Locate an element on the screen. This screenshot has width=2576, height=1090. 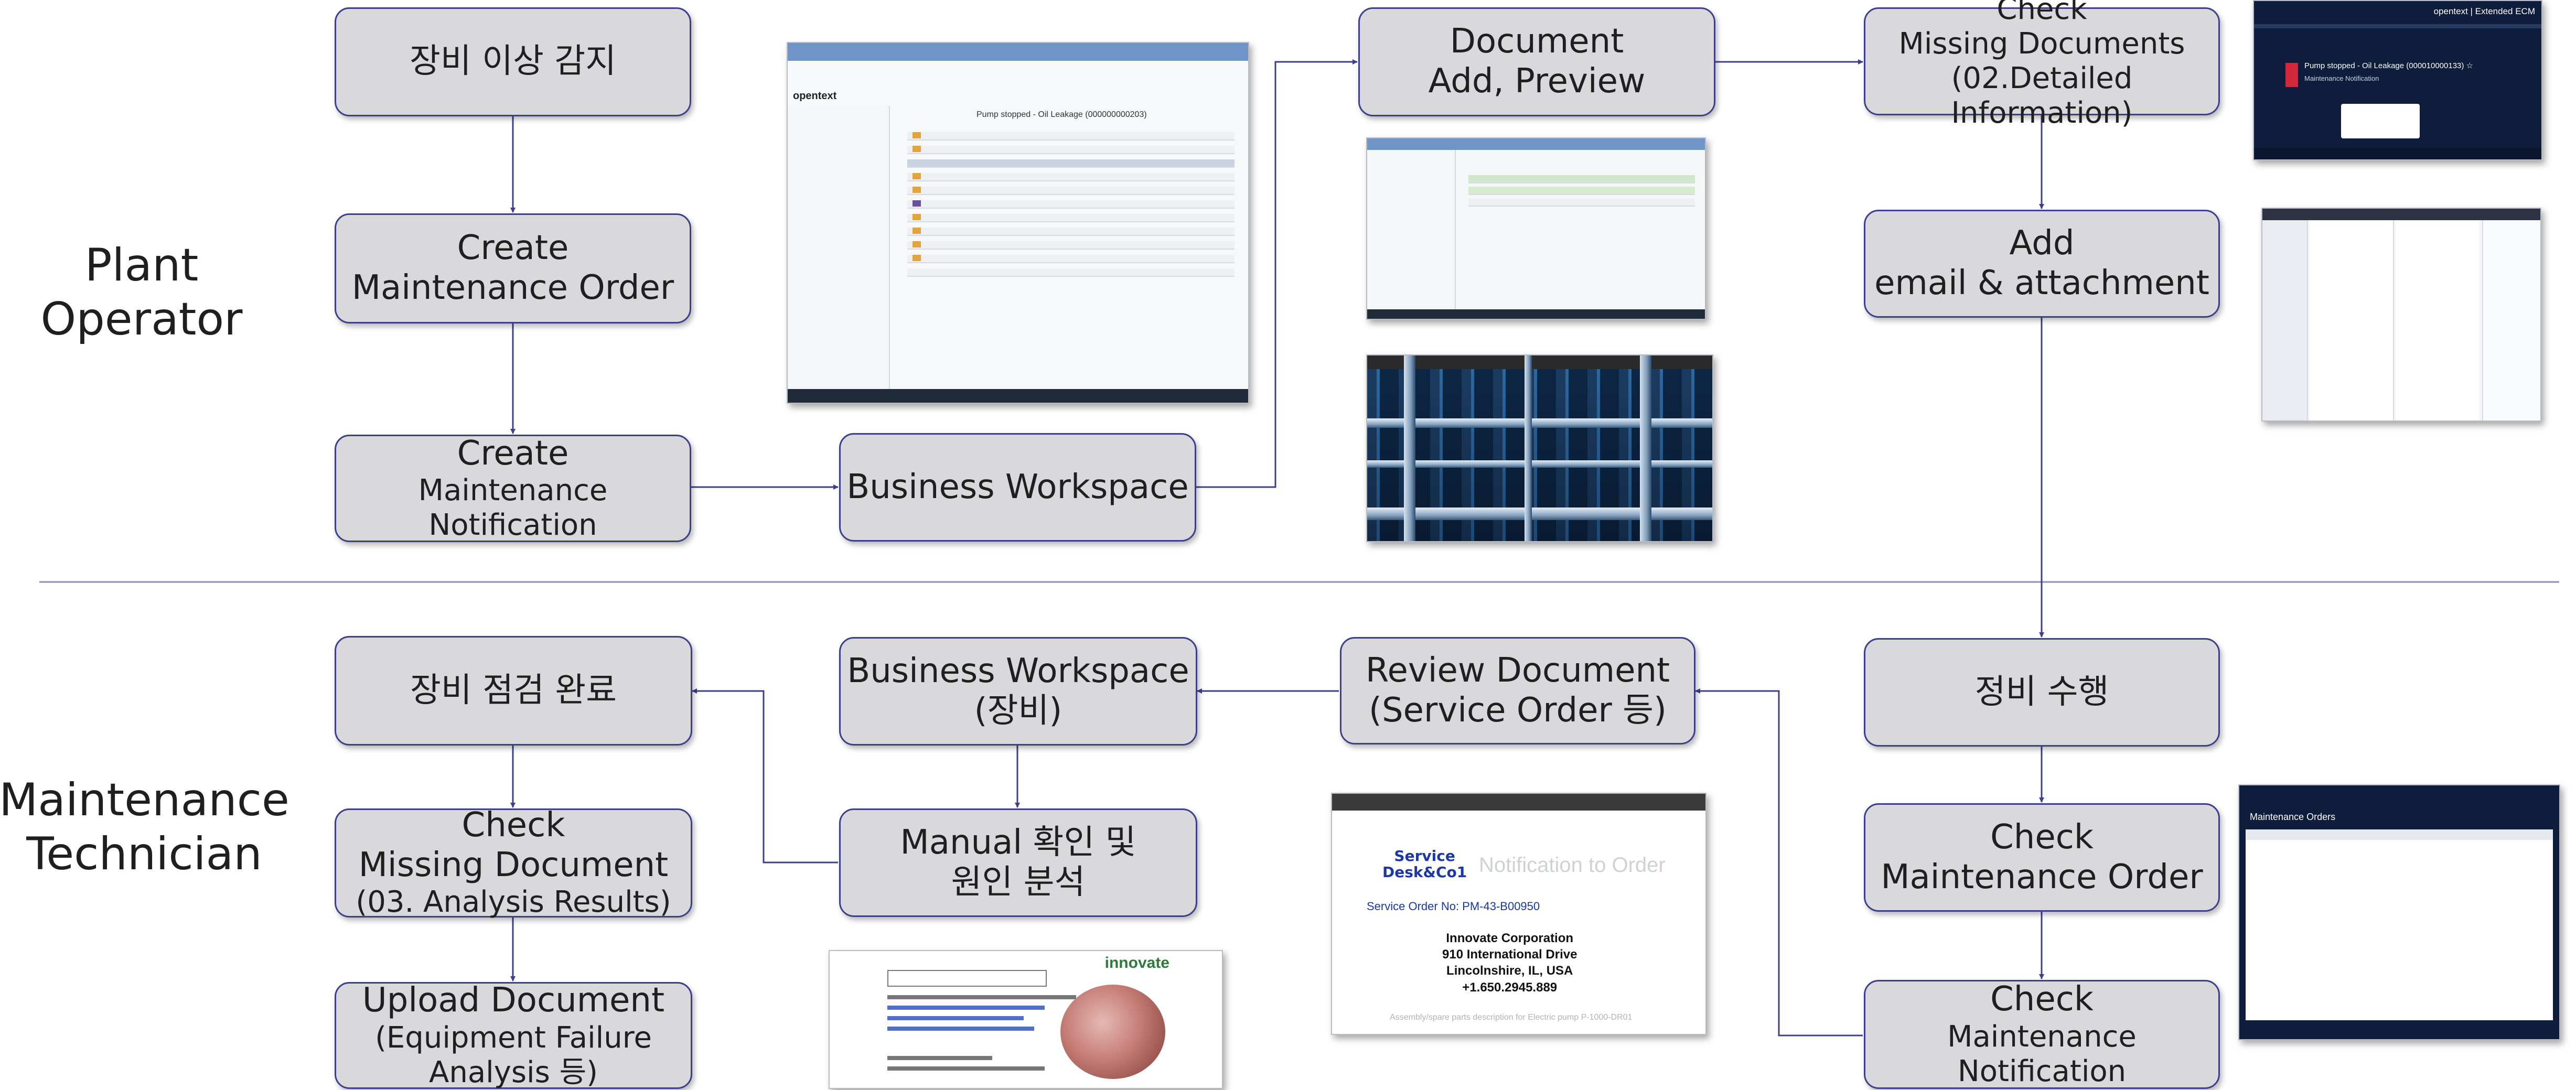
node-label: 장비 이상 감지 is located at coordinates (513, 61).